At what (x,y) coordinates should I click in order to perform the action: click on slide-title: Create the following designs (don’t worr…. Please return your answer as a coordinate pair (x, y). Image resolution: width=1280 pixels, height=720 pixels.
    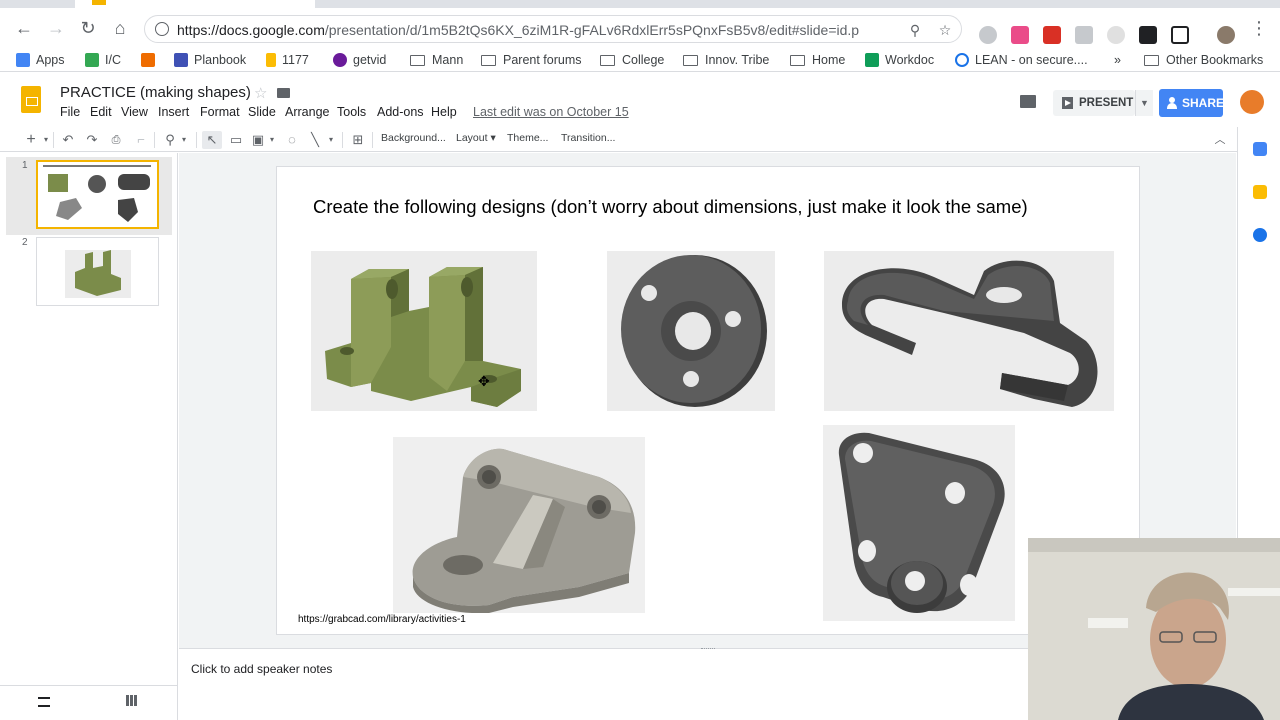
    Looking at the image, I should click on (670, 207).